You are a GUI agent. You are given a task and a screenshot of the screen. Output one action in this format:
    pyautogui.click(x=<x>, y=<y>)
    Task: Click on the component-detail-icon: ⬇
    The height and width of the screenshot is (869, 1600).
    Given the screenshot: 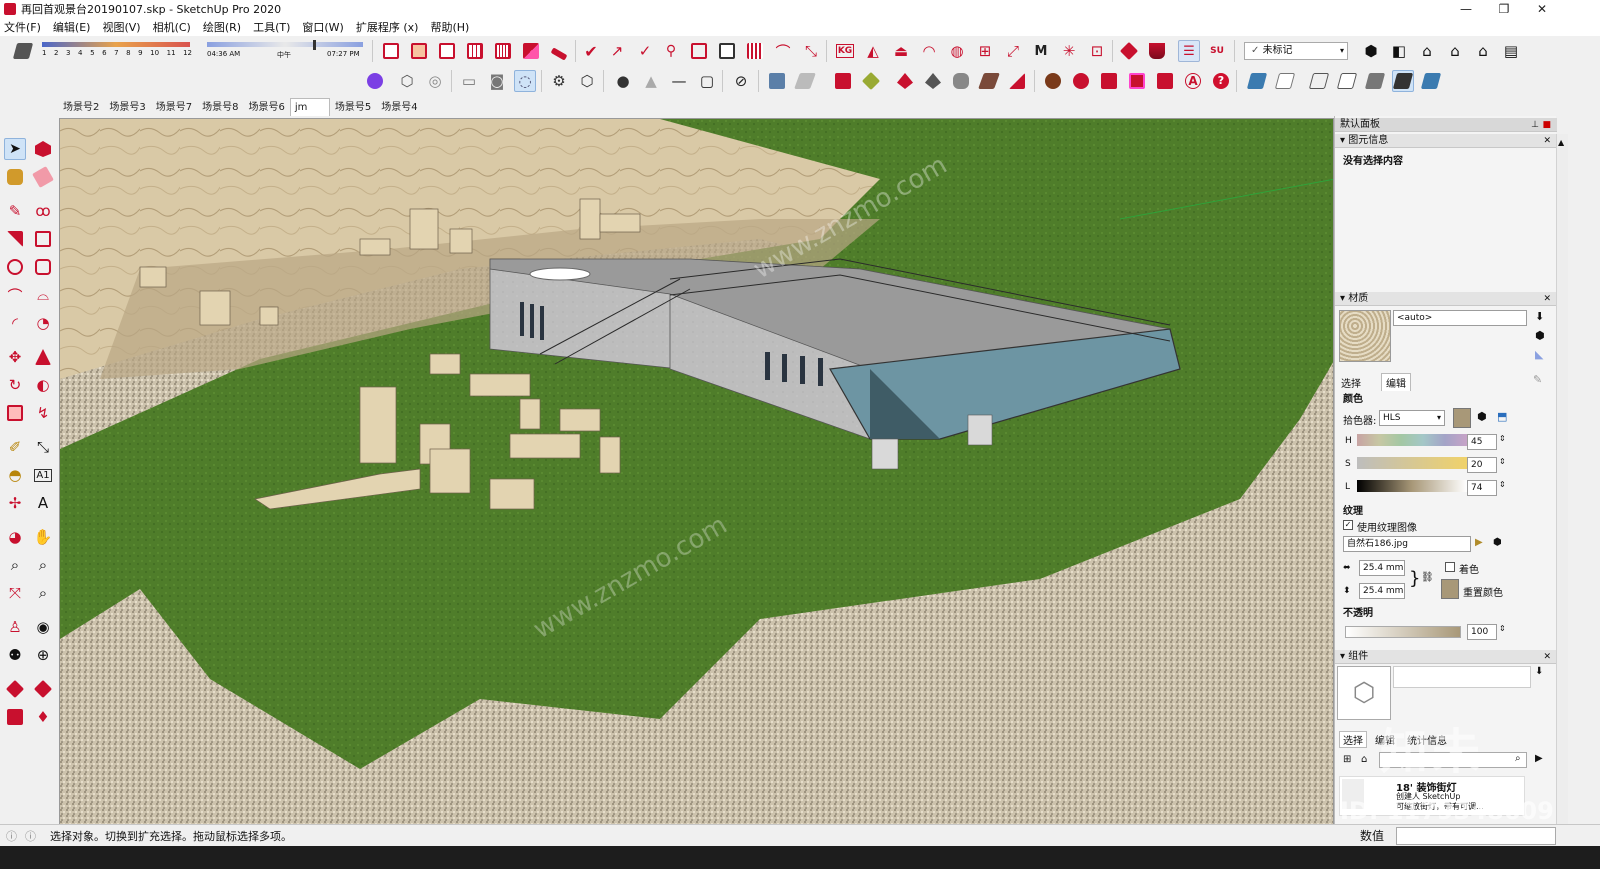 What is the action you would take?
    pyautogui.click(x=1539, y=671)
    